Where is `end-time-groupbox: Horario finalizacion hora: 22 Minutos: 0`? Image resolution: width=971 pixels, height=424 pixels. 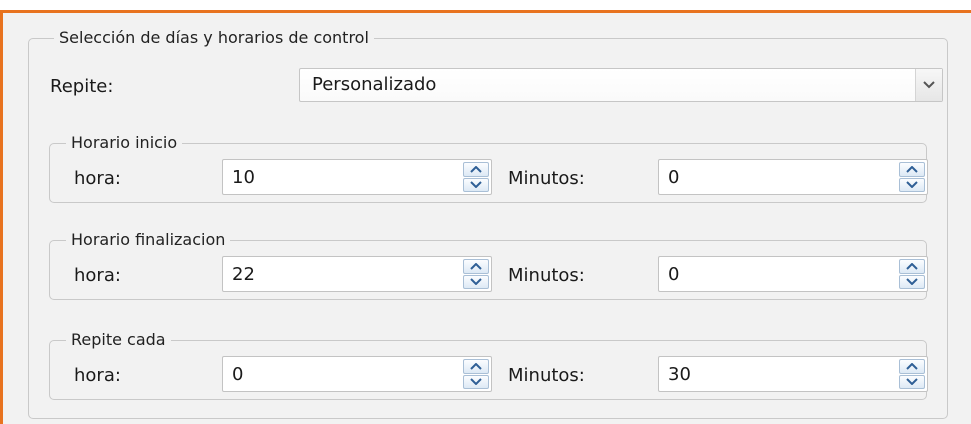 end-time-groupbox: Horario finalizacion hora: 22 Minutos: 0 is located at coordinates (488, 265).